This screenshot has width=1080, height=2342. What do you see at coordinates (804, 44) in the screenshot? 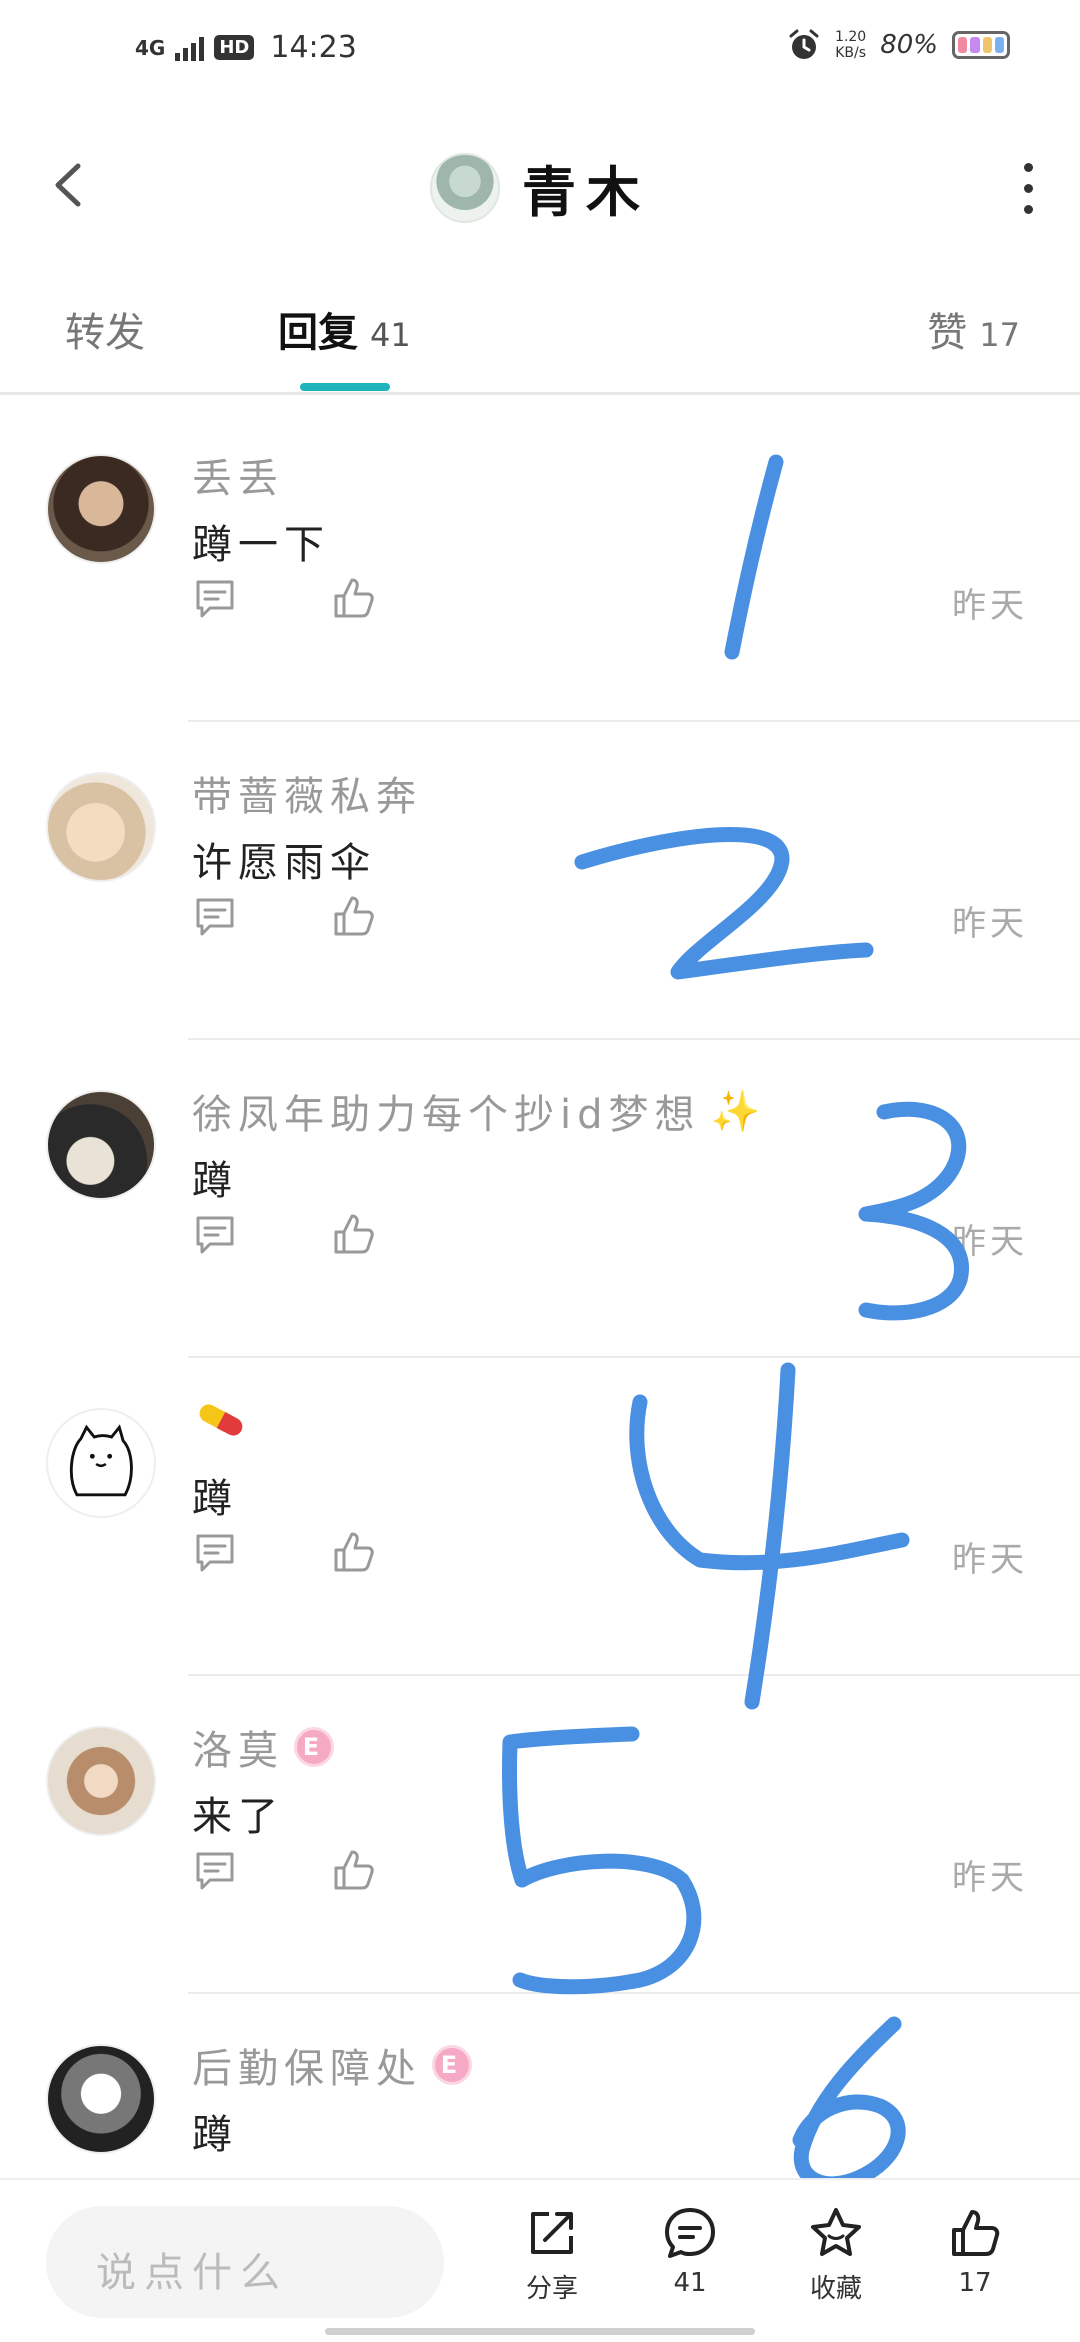
I see `alarm-icon` at bounding box center [804, 44].